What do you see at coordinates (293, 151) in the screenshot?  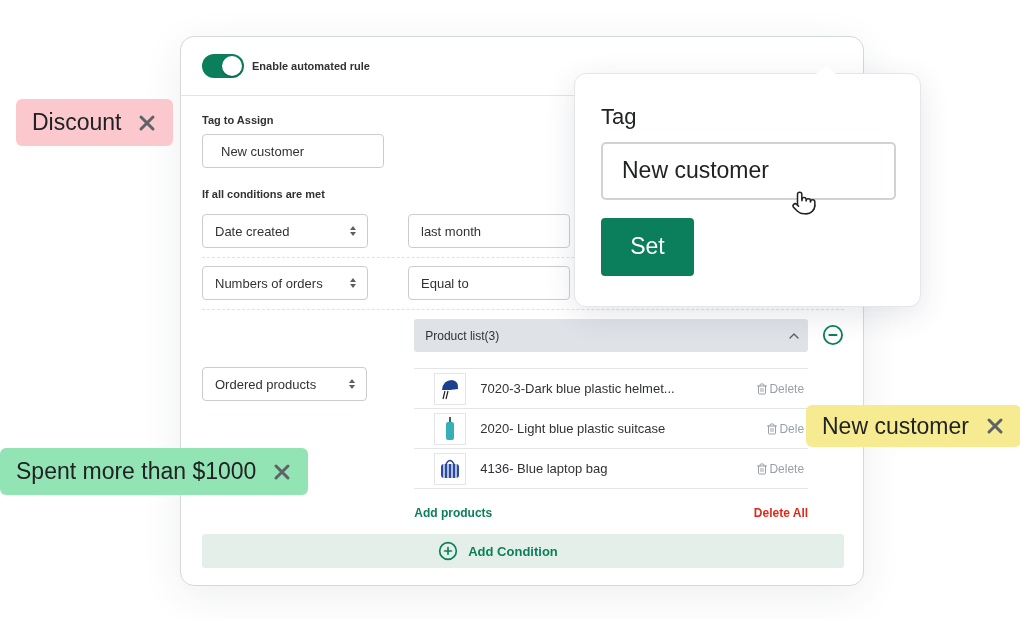 I see `tag-input-field: New customer` at bounding box center [293, 151].